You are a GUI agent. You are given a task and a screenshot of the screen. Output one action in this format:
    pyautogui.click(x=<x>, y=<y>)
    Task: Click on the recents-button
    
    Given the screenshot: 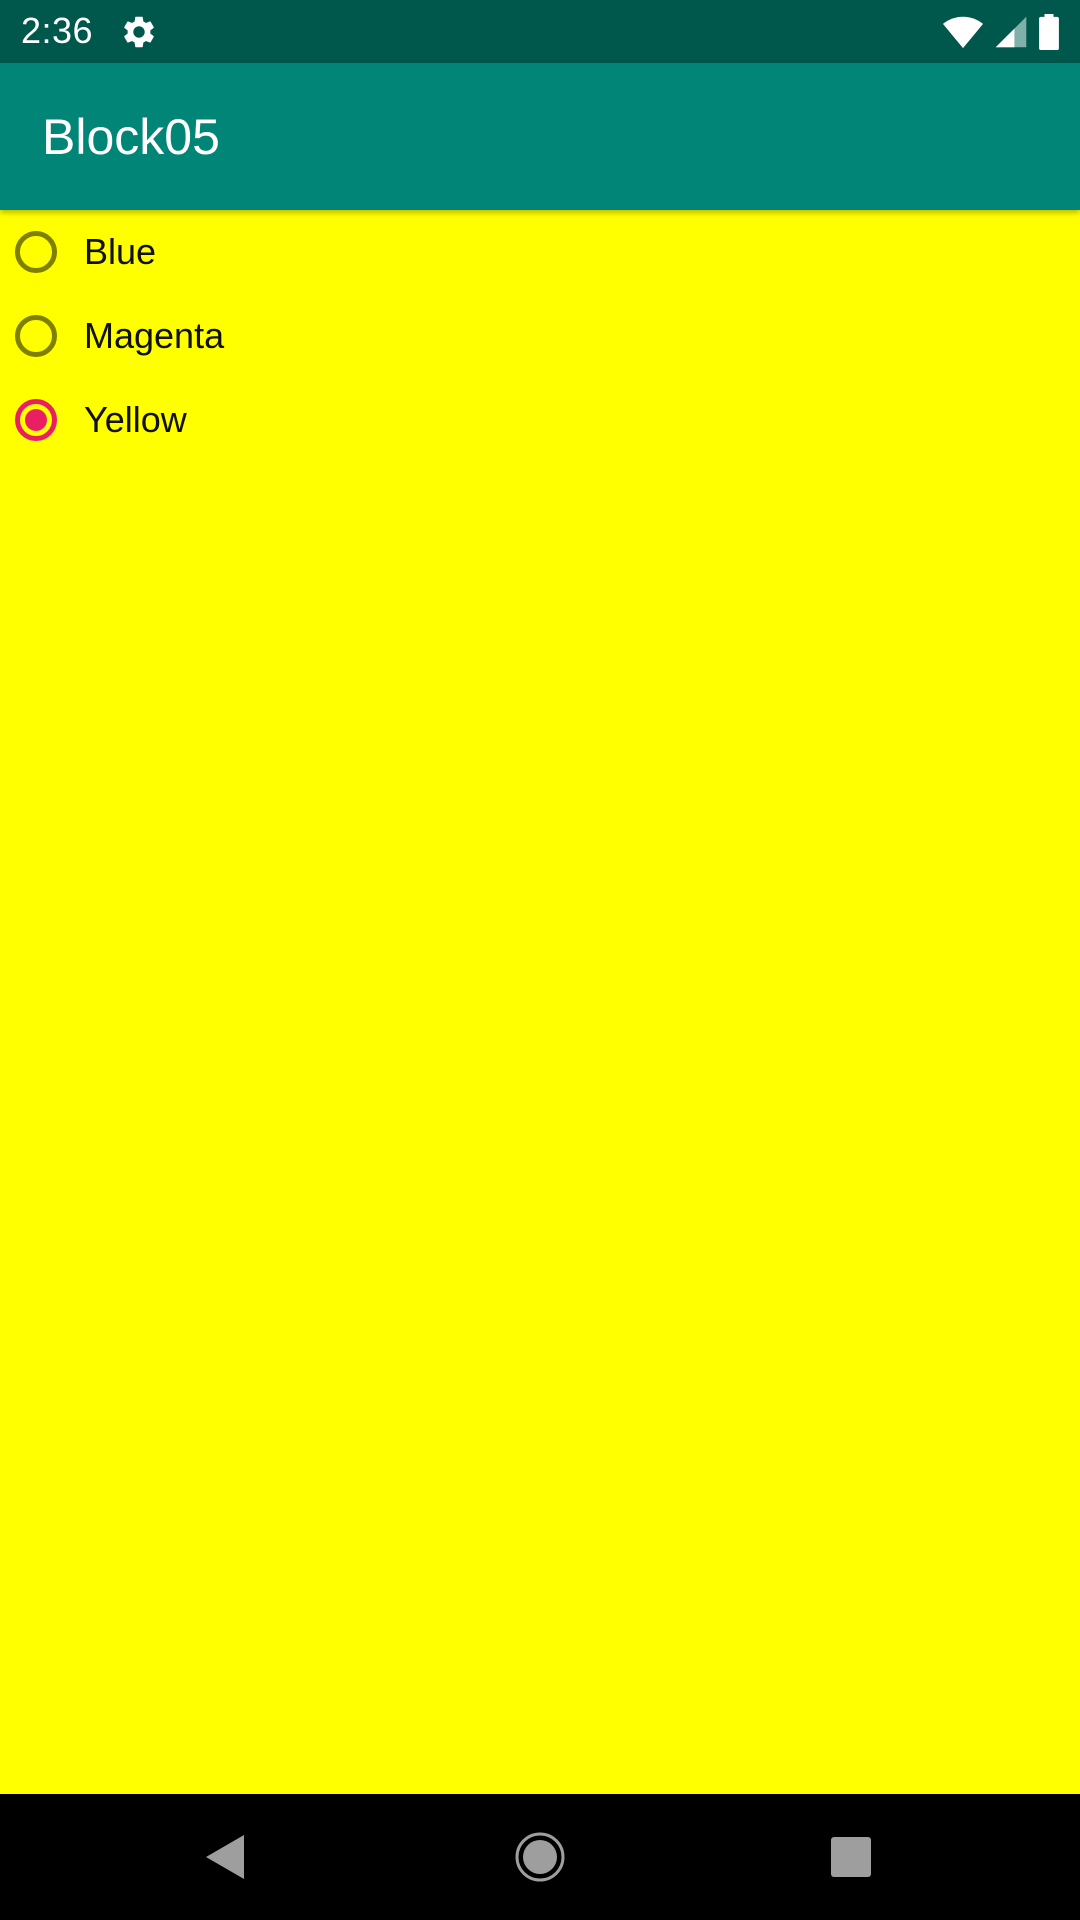 What is the action you would take?
    pyautogui.click(x=851, y=1857)
    